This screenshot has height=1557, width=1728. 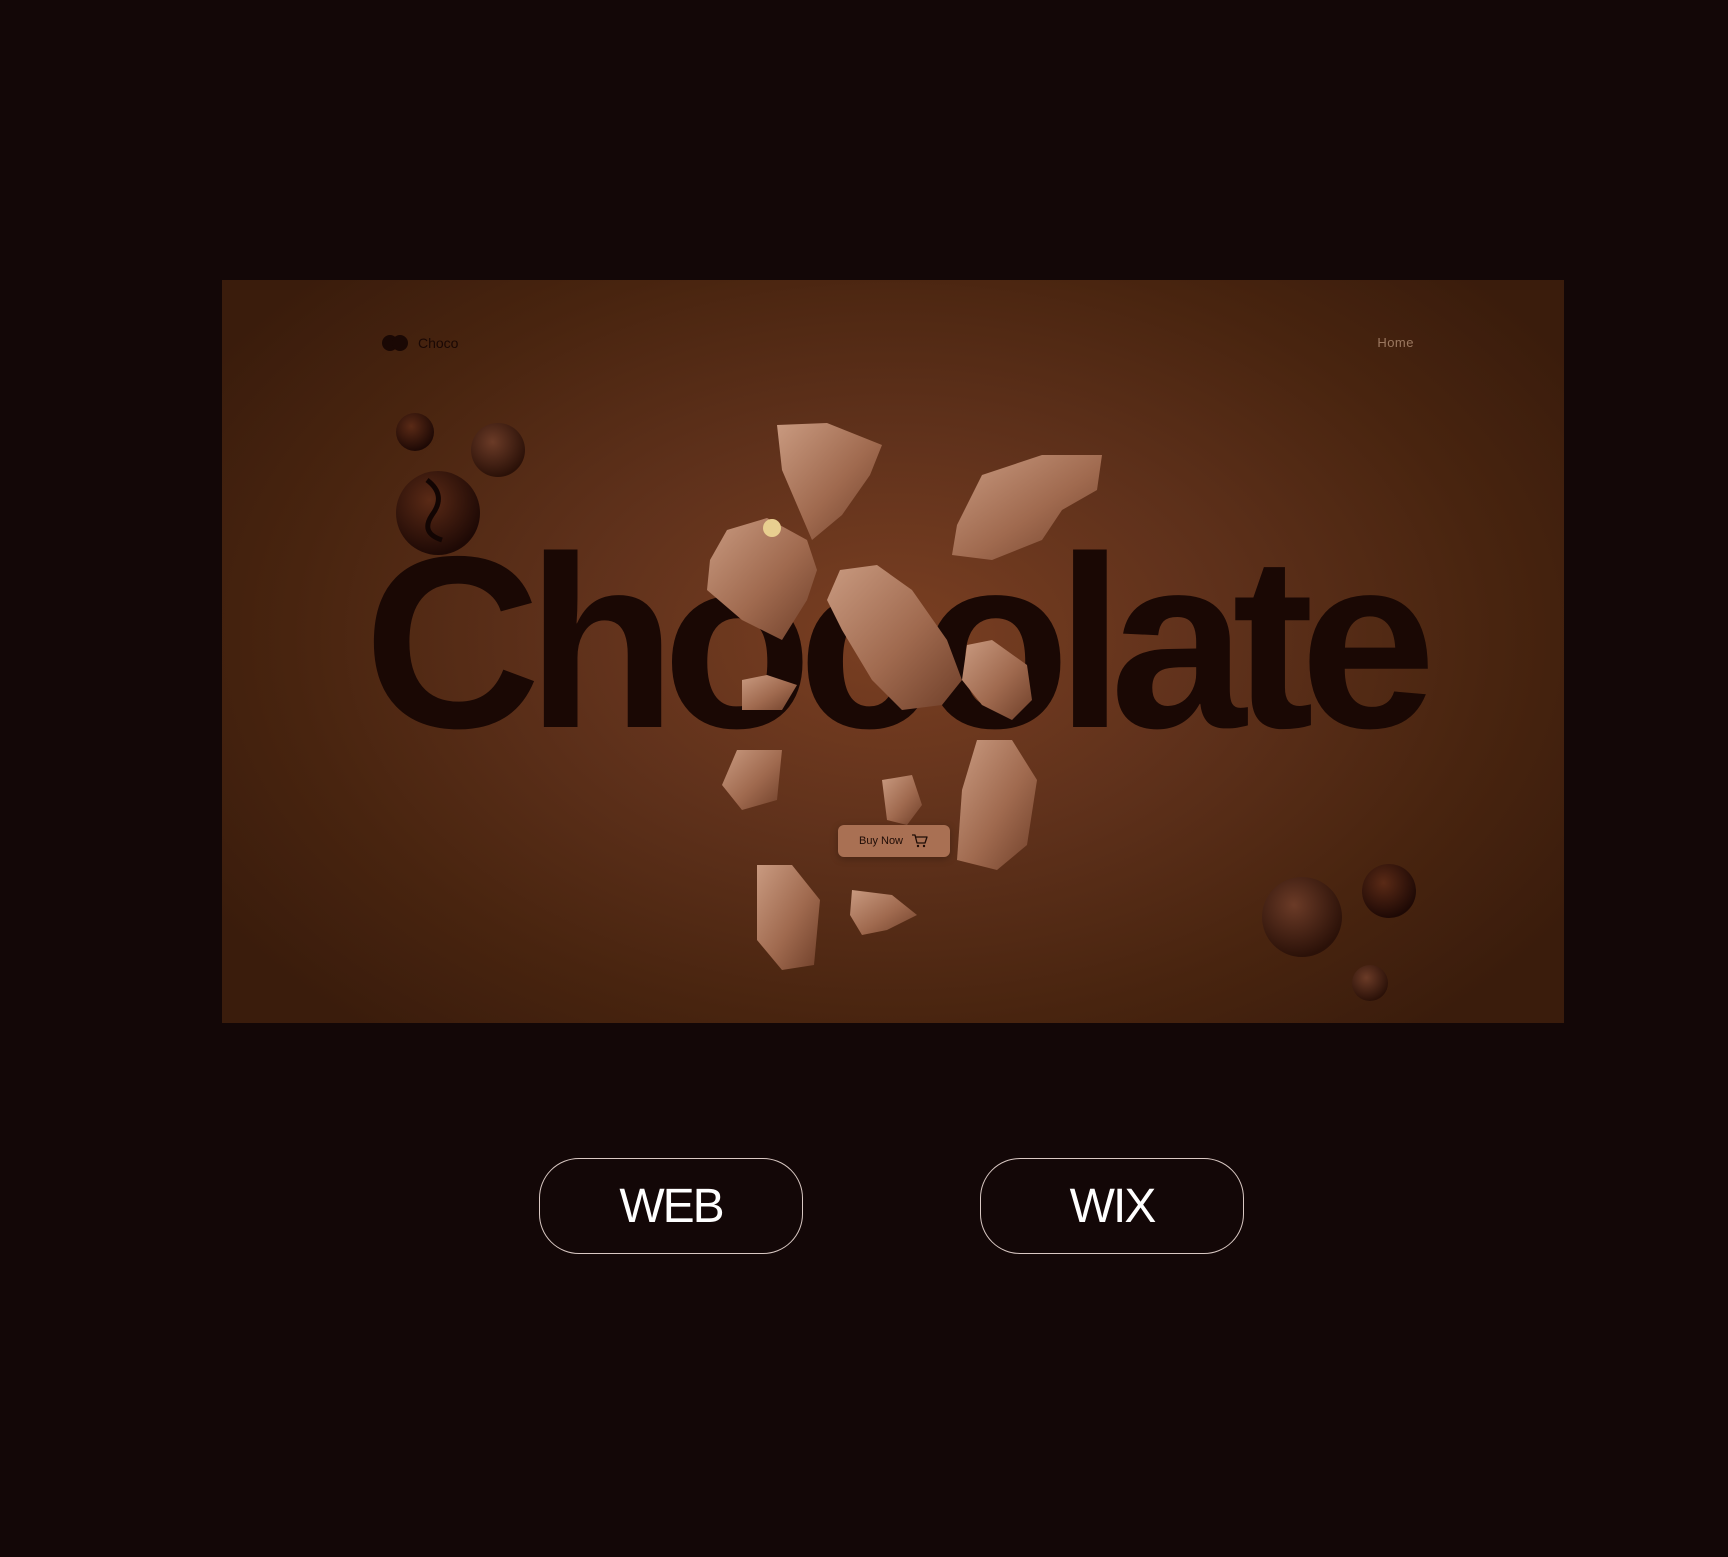 What do you see at coordinates (881, 841) in the screenshot?
I see `buy-now-label: Buy Now` at bounding box center [881, 841].